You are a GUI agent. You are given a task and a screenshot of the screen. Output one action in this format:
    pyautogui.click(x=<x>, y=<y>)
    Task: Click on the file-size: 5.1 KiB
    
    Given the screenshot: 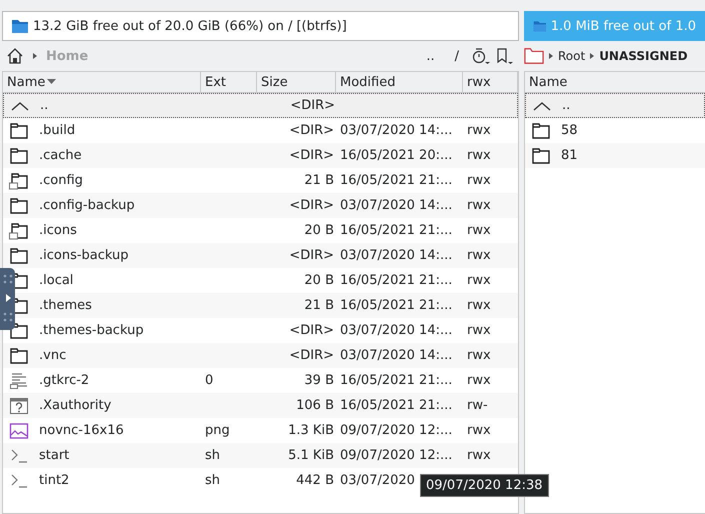 What is the action you would take?
    pyautogui.click(x=311, y=455)
    